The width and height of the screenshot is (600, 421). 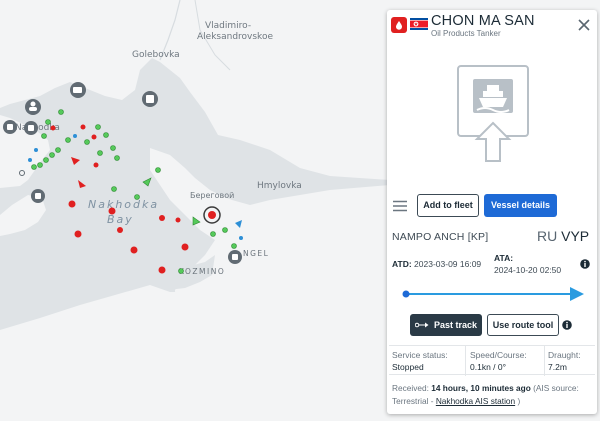 I want to click on atd-value: 2023-03-09 16:09, so click(x=448, y=264).